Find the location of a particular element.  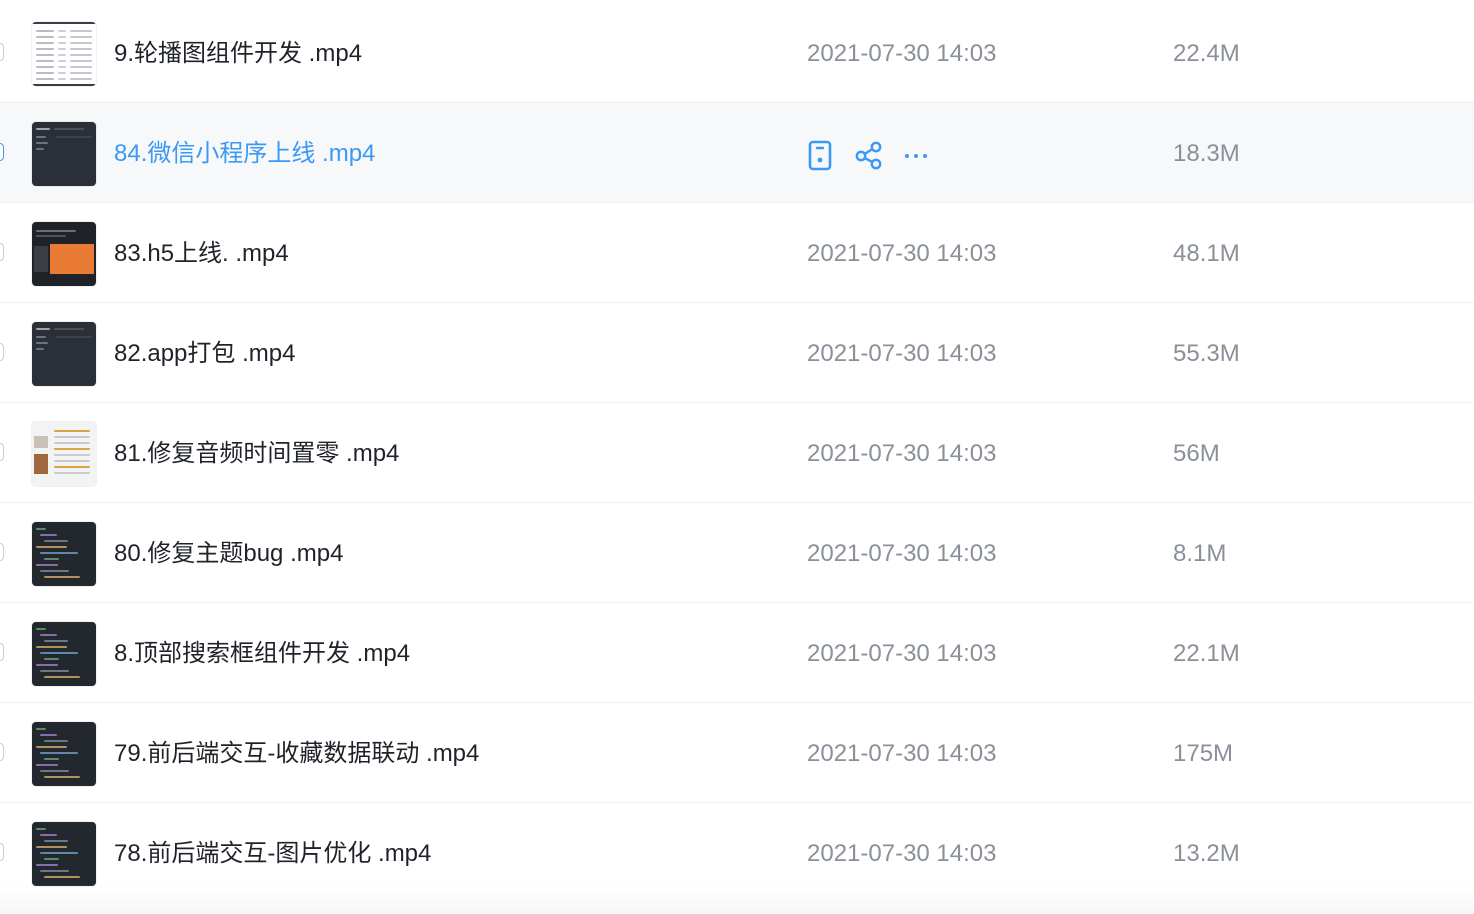

share-icon is located at coordinates (869, 155).